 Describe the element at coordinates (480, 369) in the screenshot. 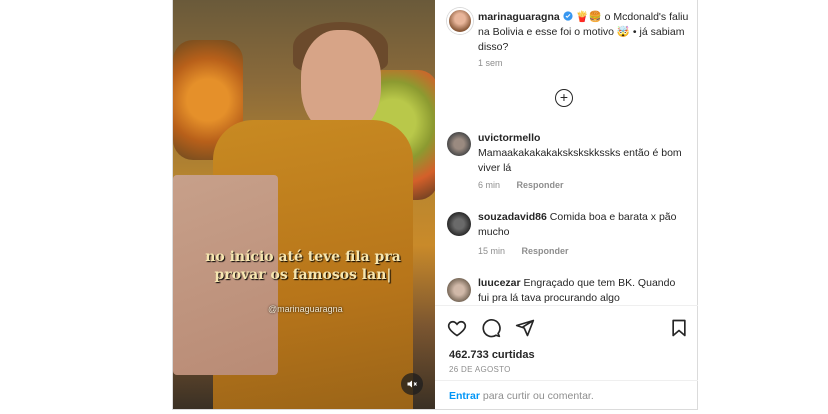

I see `post-date: 26 DE AGOSTO` at that location.